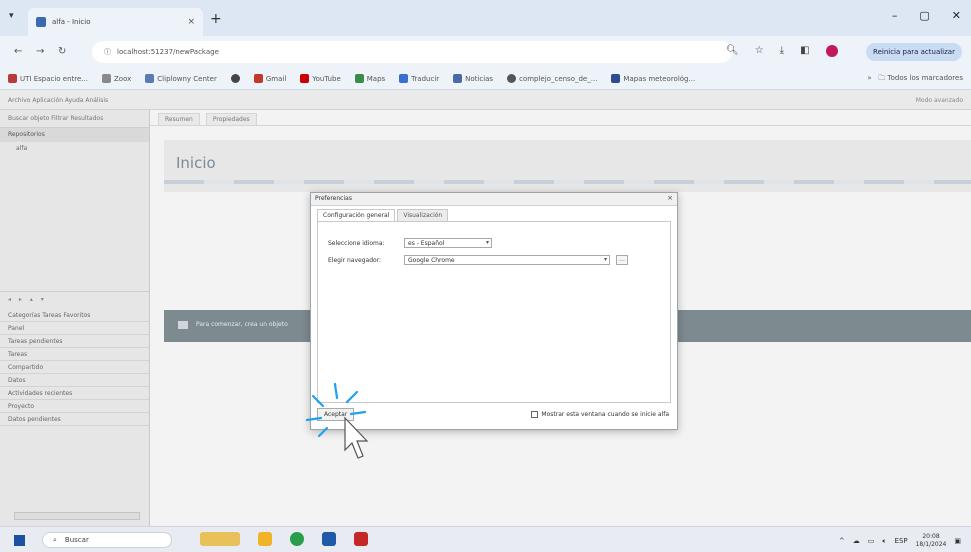 Image resolution: width=971 pixels, height=552 pixels. Describe the element at coordinates (179, 119) in the screenshot. I see `tab-summary: Resumen` at that location.